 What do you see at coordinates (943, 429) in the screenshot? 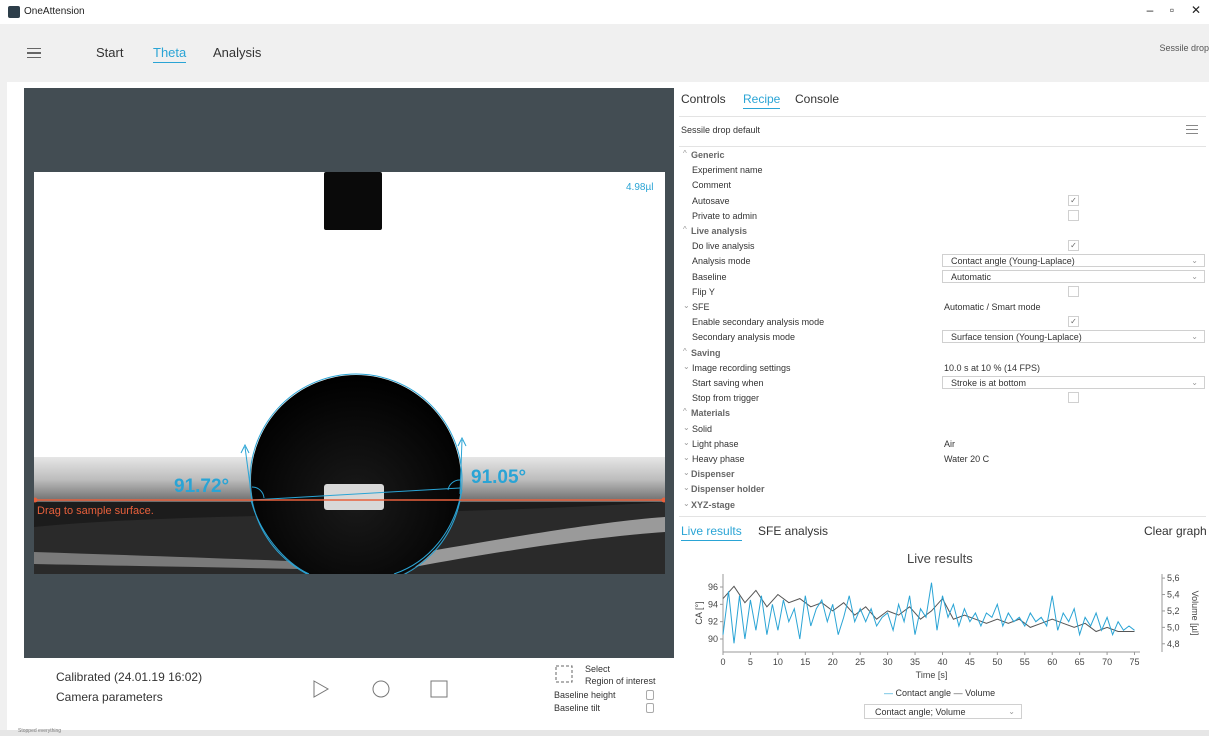
I see `recipe-row: ⌄ Solid` at bounding box center [943, 429].